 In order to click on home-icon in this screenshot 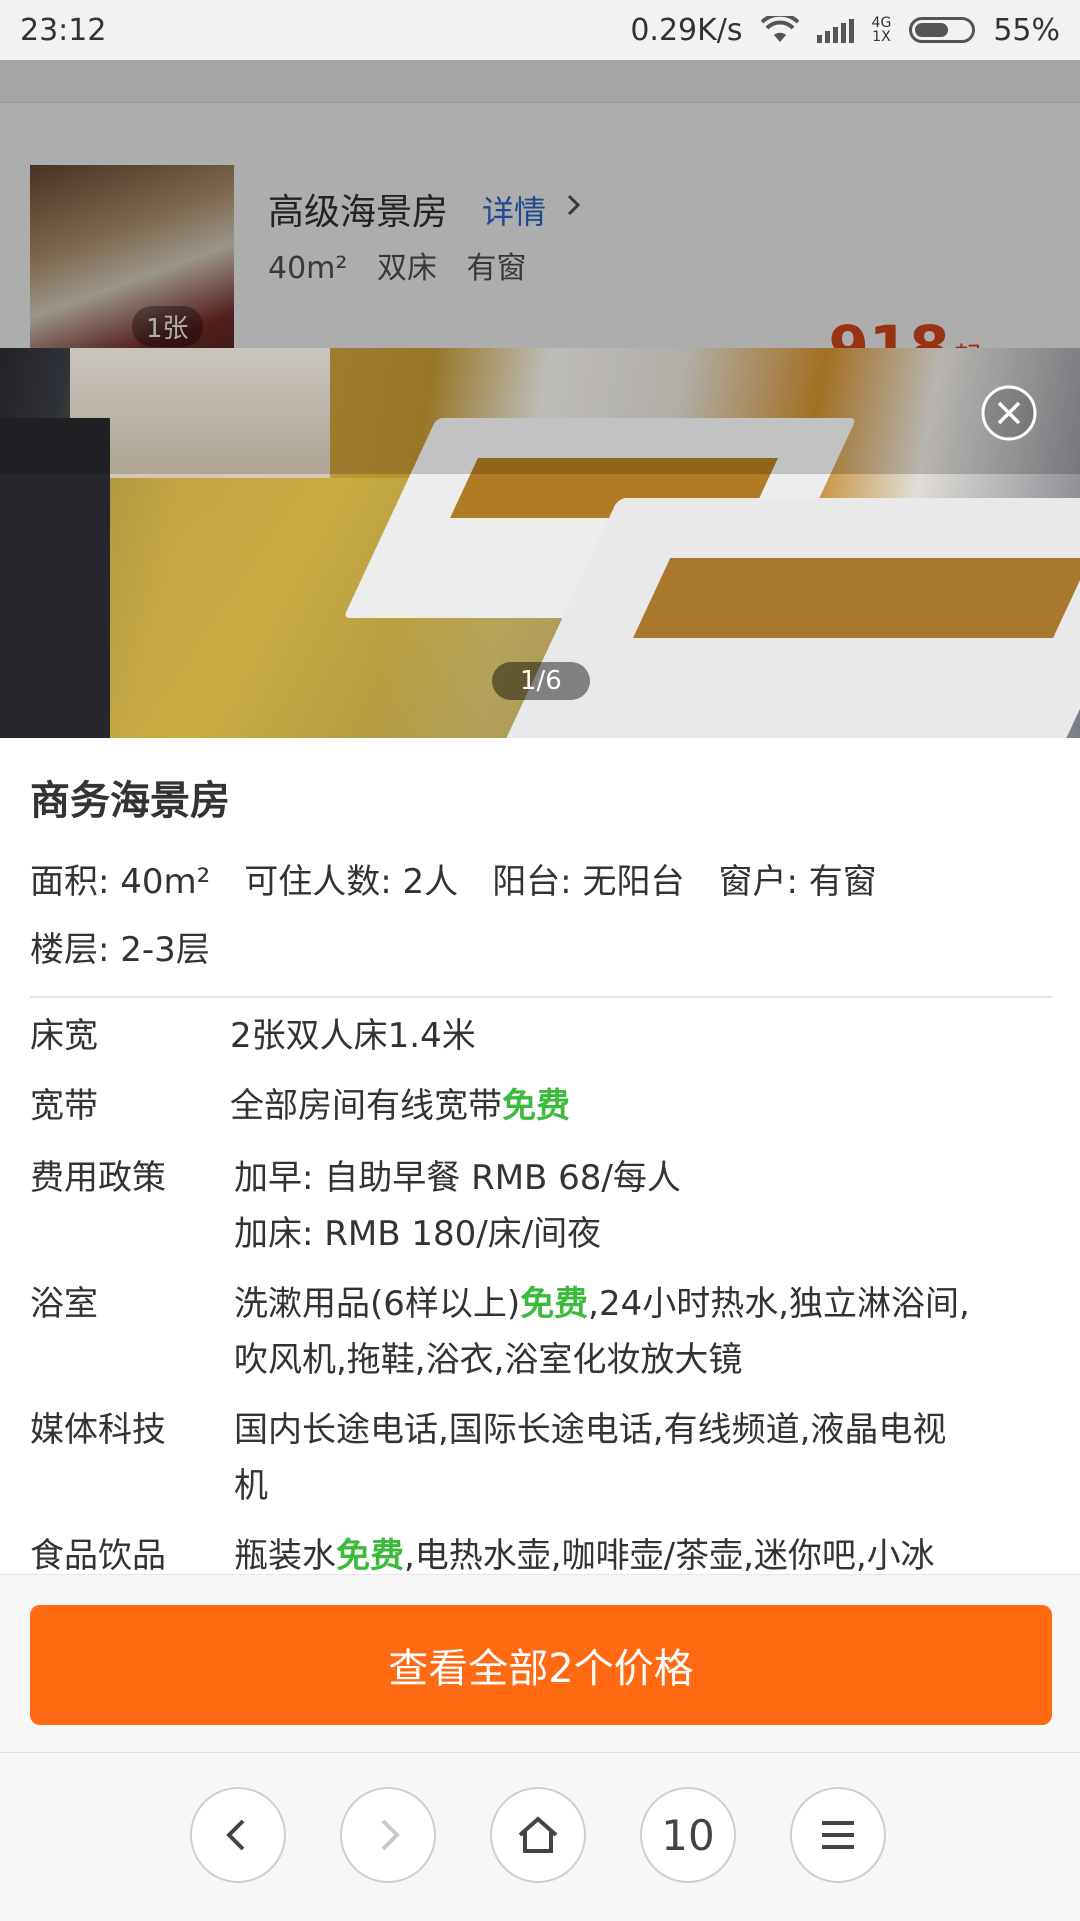, I will do `click(538, 1834)`.